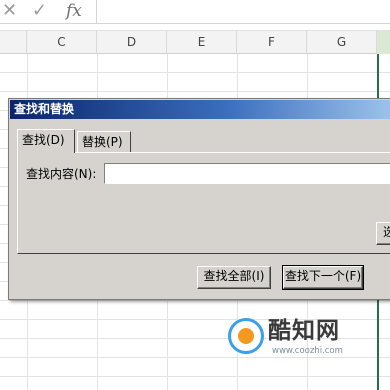  What do you see at coordinates (323, 277) in the screenshot?
I see `find-next-button: 查找下一个(F)` at bounding box center [323, 277].